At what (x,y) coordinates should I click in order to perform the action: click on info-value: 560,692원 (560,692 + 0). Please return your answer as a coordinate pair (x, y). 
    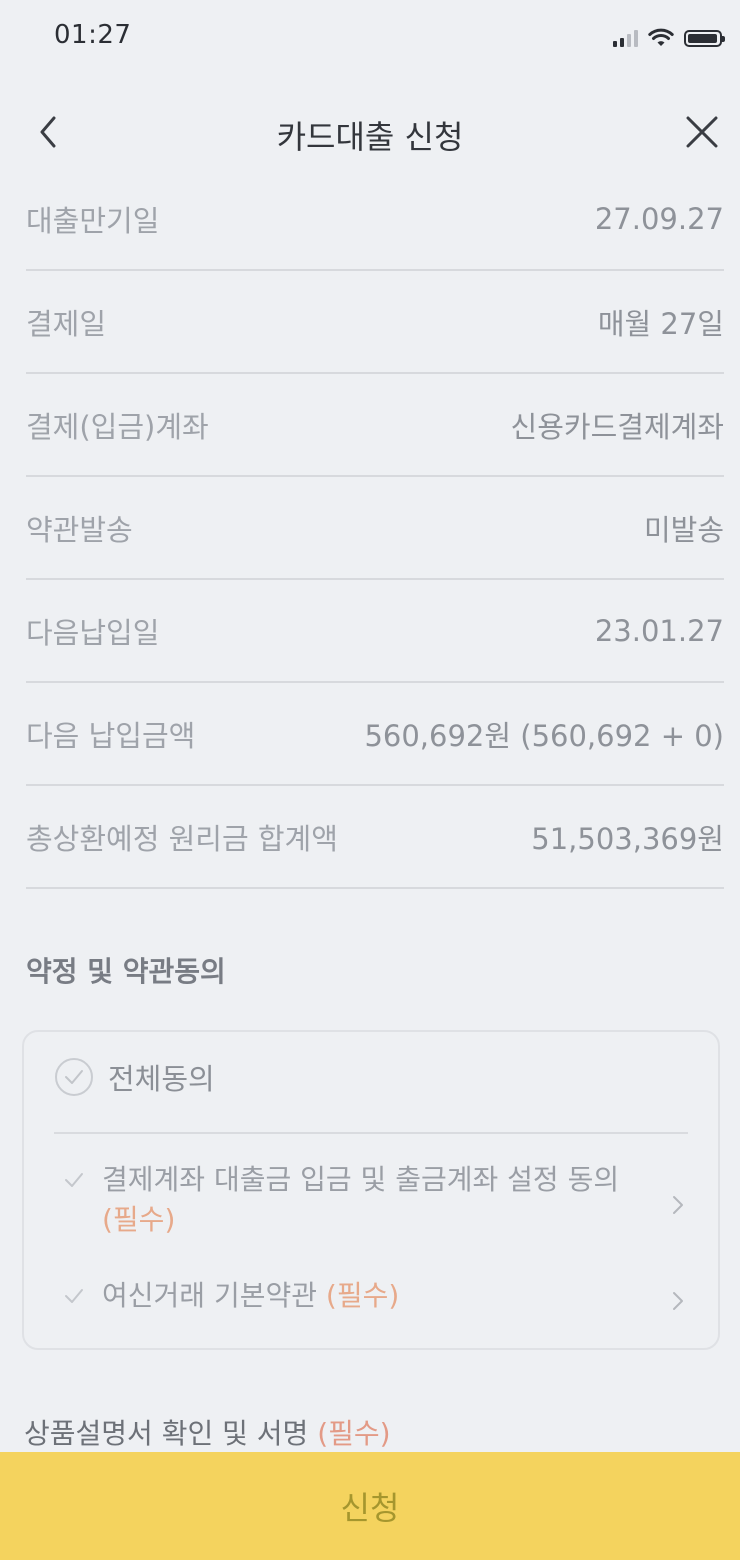
    Looking at the image, I should click on (544, 735).